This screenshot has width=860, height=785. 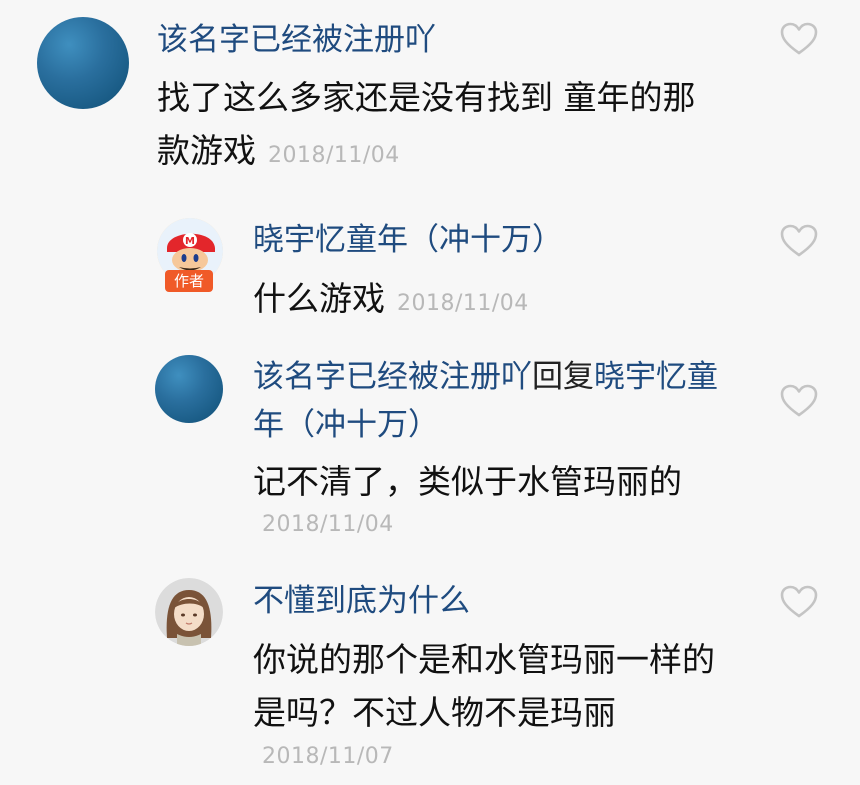 I want to click on comment-text: 记不清了，类似于水管玛丽的, so click(x=467, y=481).